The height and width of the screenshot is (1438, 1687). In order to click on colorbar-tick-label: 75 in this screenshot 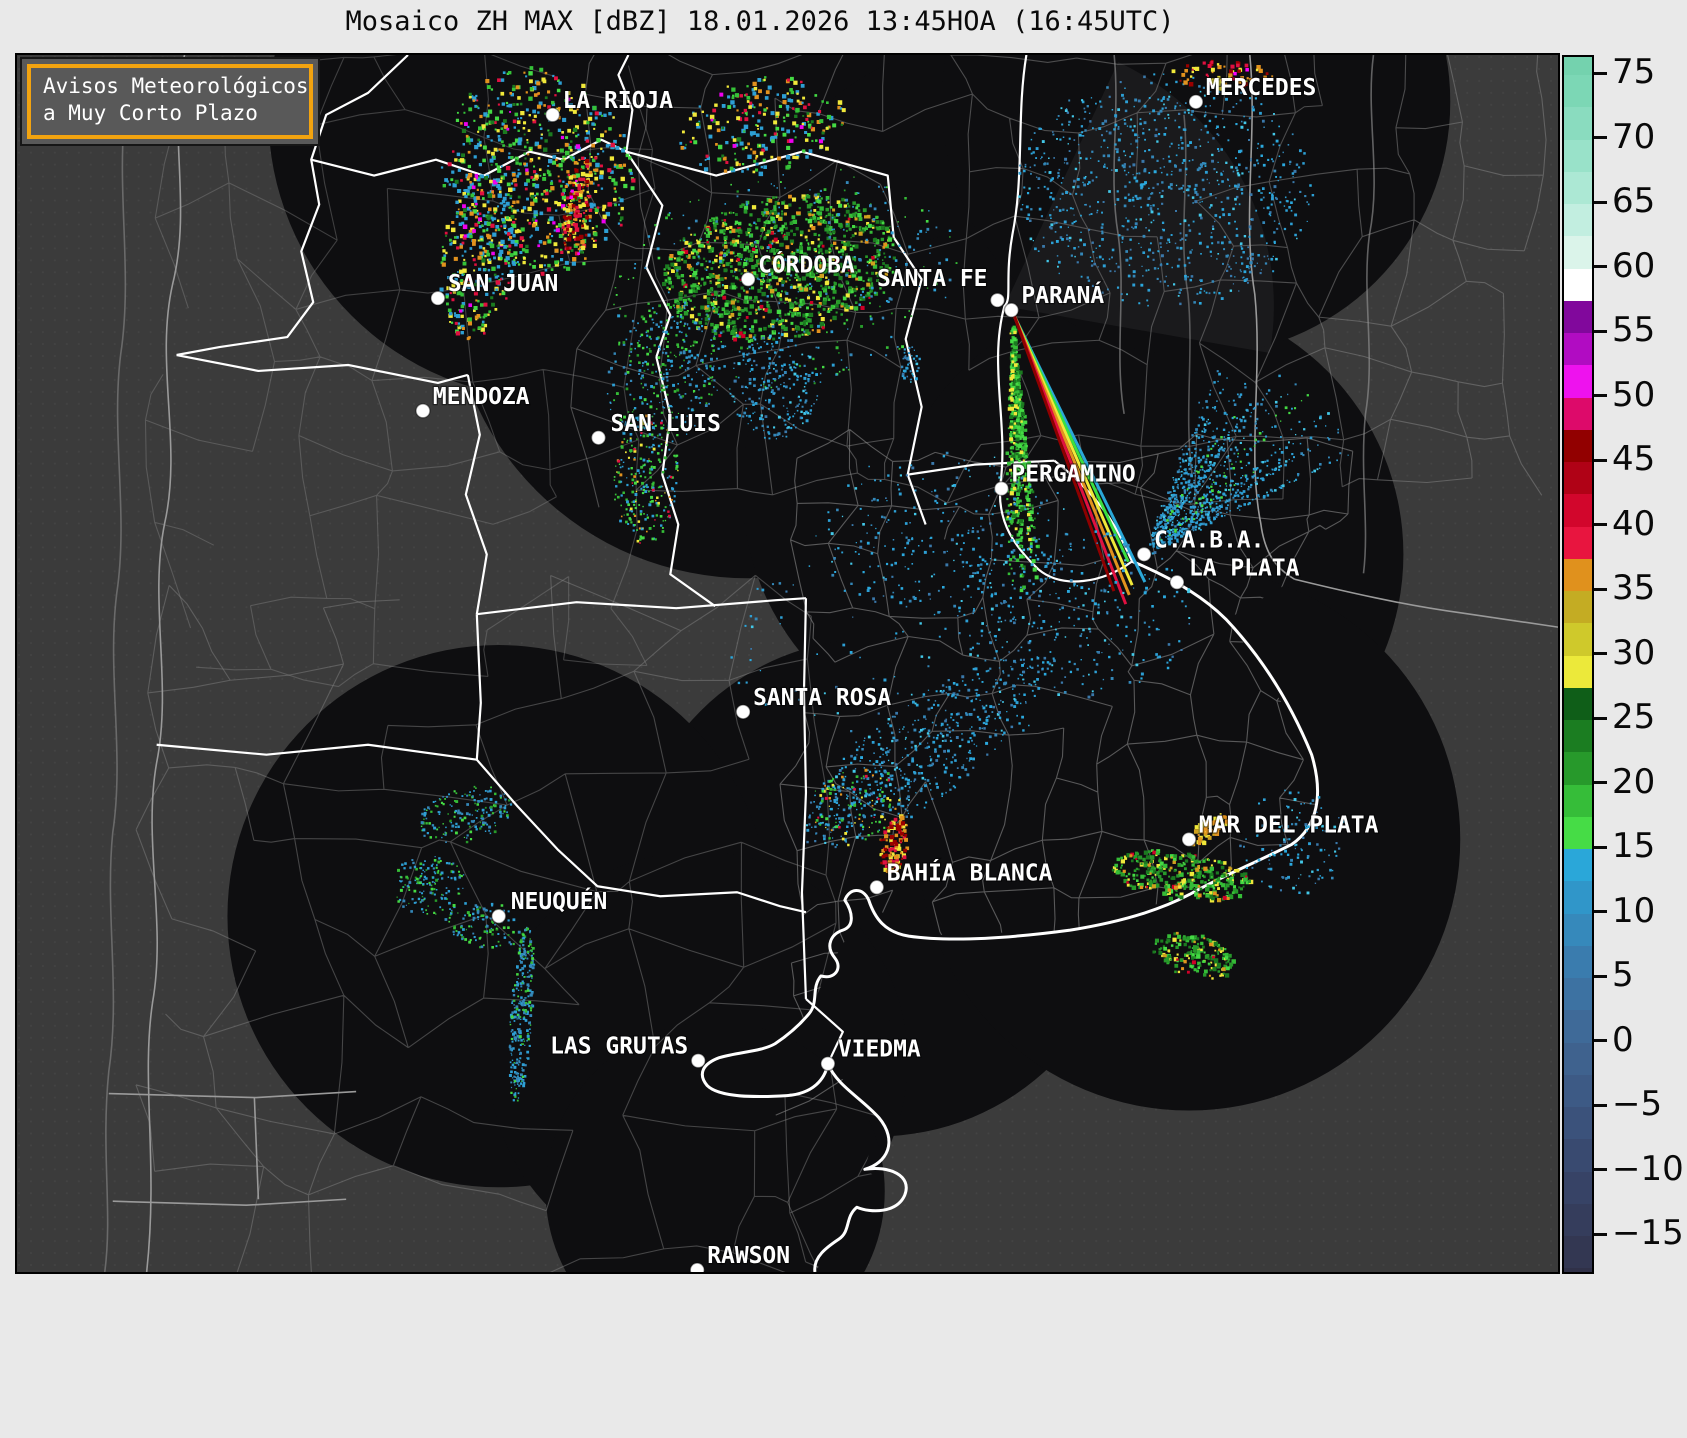, I will do `click(1634, 71)`.